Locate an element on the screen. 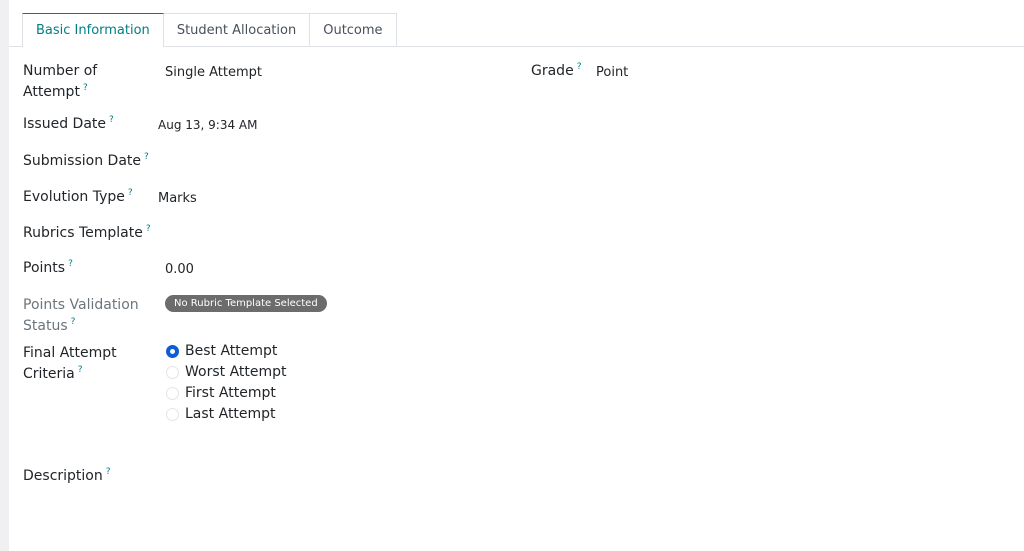  grade-value: Point is located at coordinates (612, 72).